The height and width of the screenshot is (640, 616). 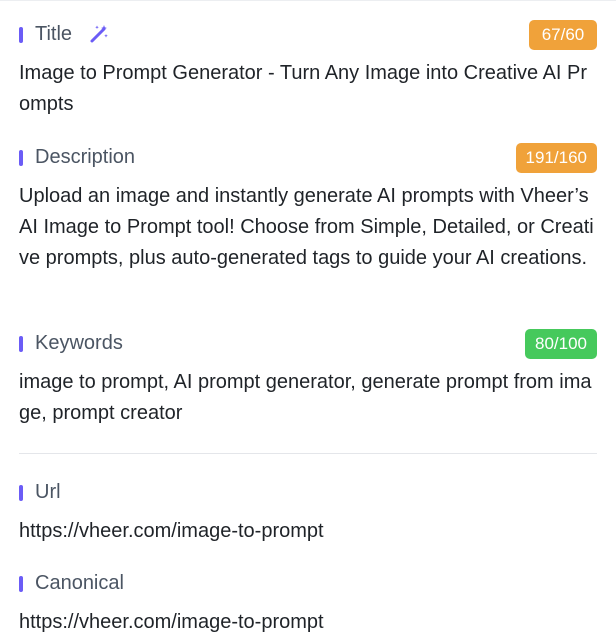 I want to click on url-label: Url, so click(x=48, y=492).